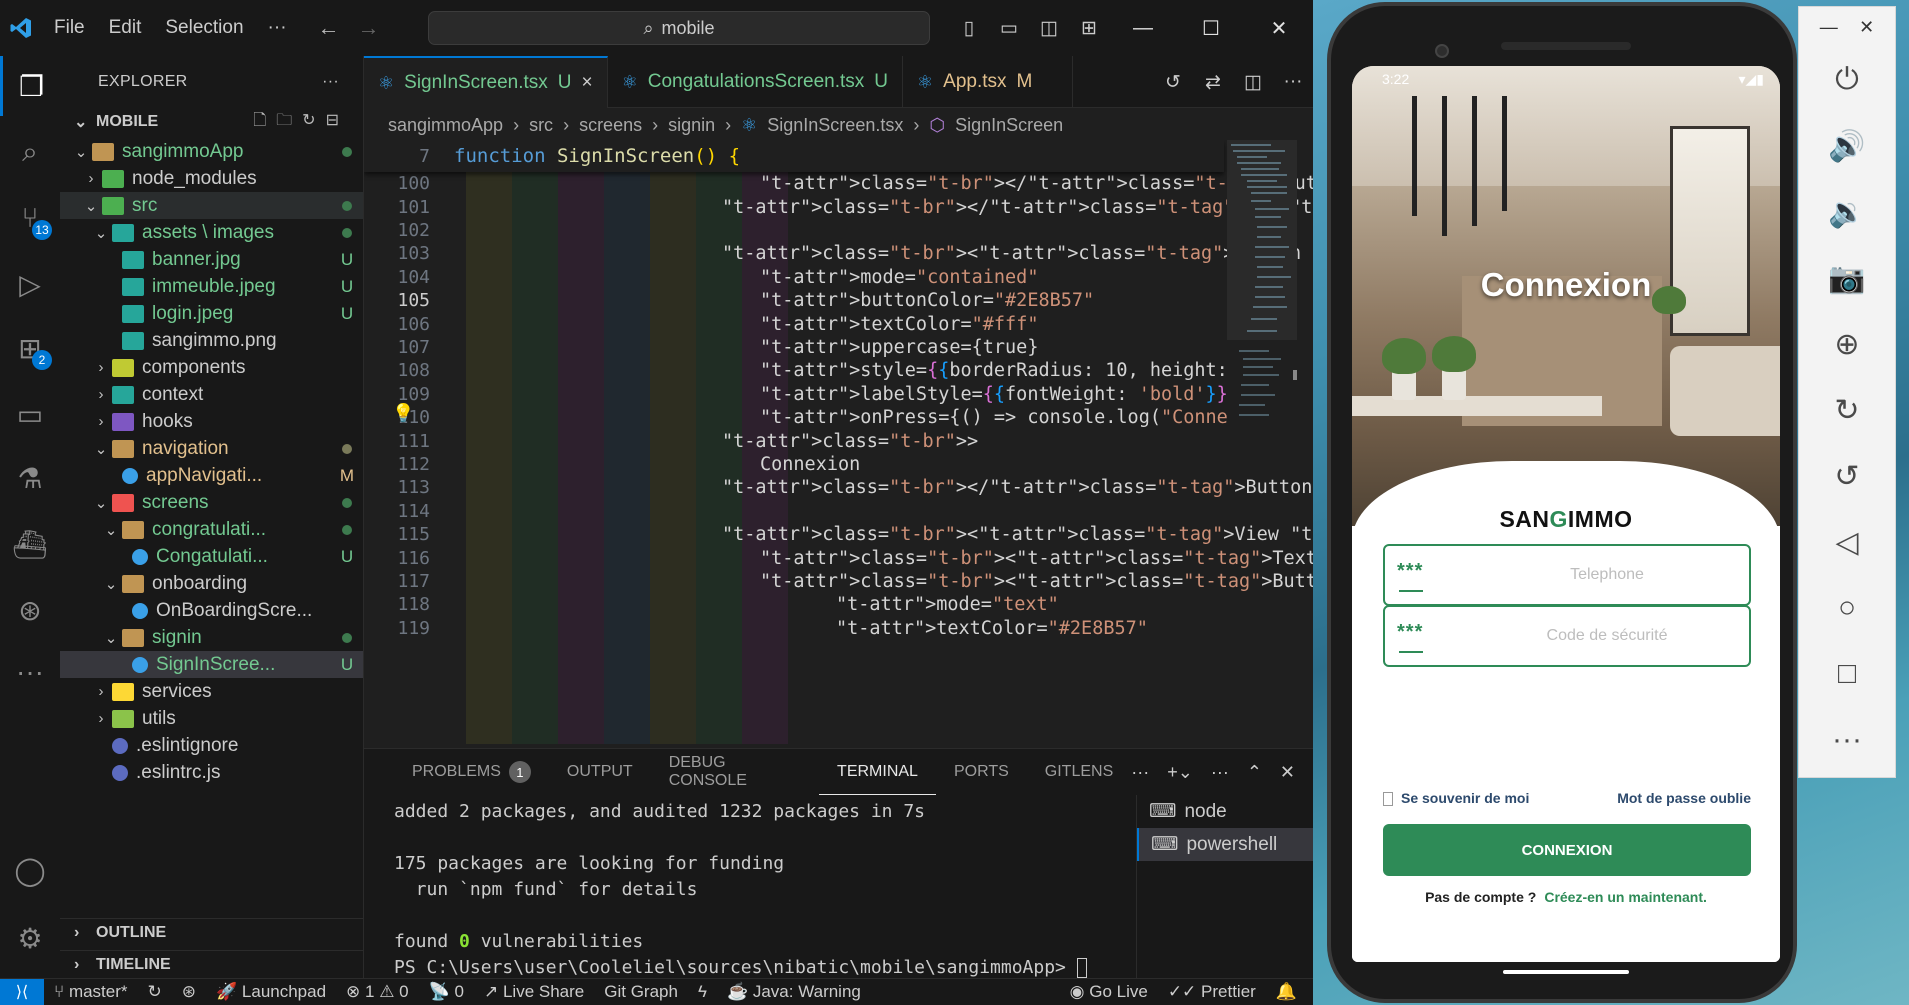 The width and height of the screenshot is (1909, 1005). I want to click on tab-gitlens: GITLENS, so click(1079, 772).